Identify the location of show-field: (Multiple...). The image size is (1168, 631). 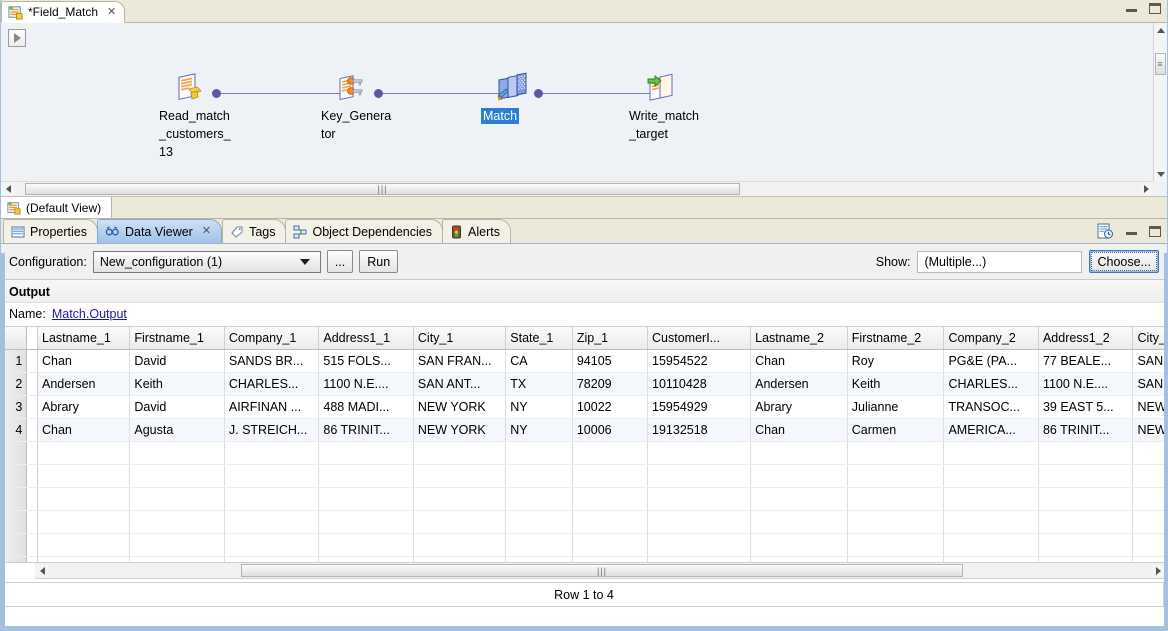
(1000, 261).